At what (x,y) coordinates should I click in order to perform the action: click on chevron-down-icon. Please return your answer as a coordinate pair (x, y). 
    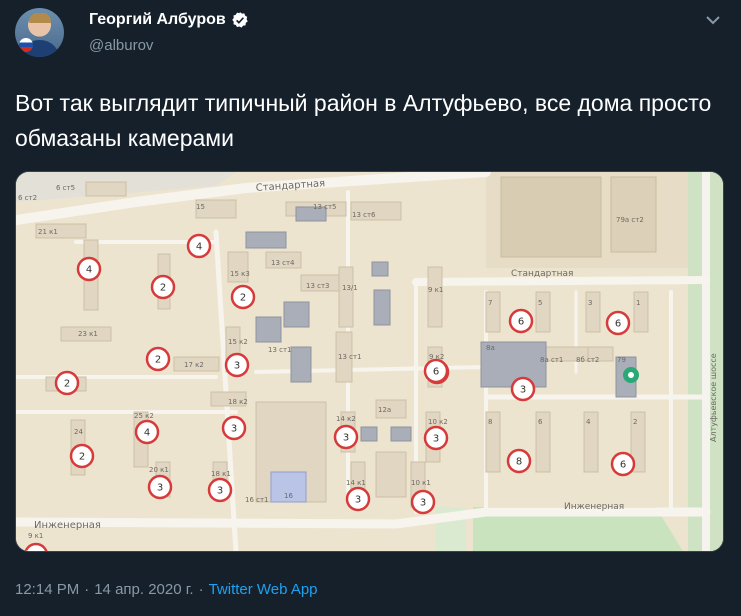
    Looking at the image, I should click on (713, 20).